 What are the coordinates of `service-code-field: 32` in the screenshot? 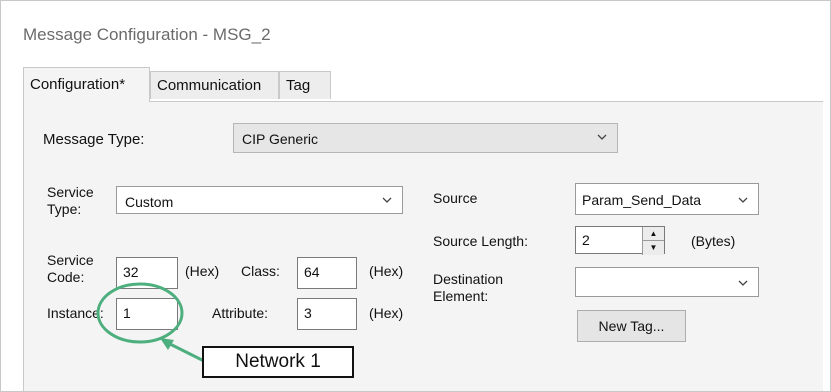 It's located at (147, 273).